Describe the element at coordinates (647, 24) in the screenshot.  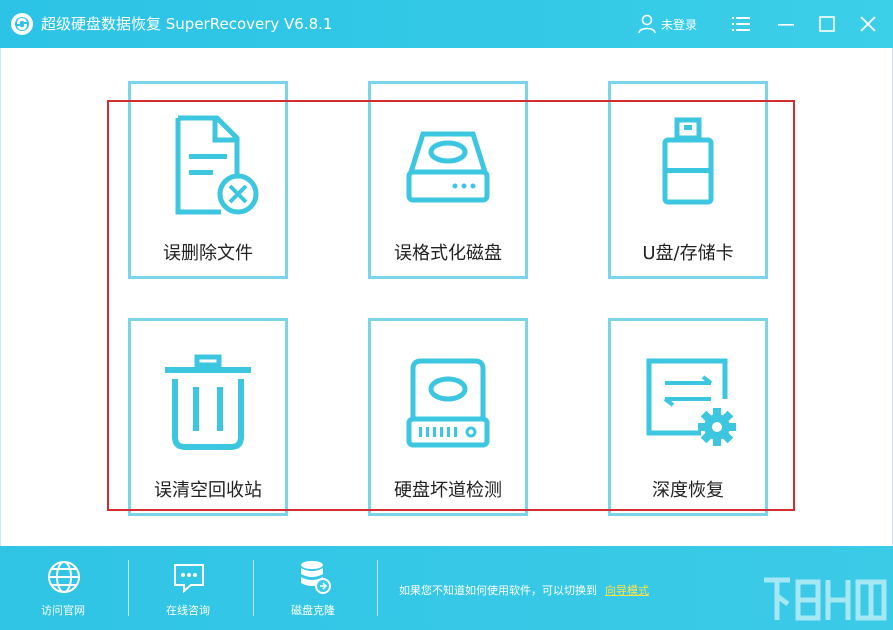
I see `user-icon` at that location.